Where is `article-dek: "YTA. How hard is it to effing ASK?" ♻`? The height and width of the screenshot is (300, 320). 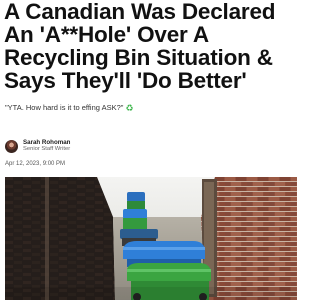
article-dek: "YTA. How hard is it to effing ASK?" ♻ is located at coordinates (69, 108).